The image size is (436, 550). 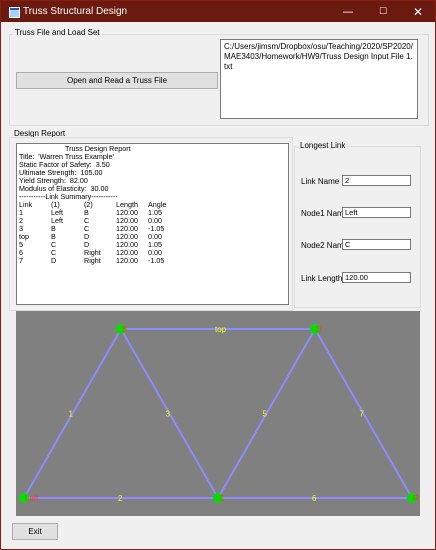 What do you see at coordinates (21, 260) in the screenshot?
I see `report-cell: 7` at bounding box center [21, 260].